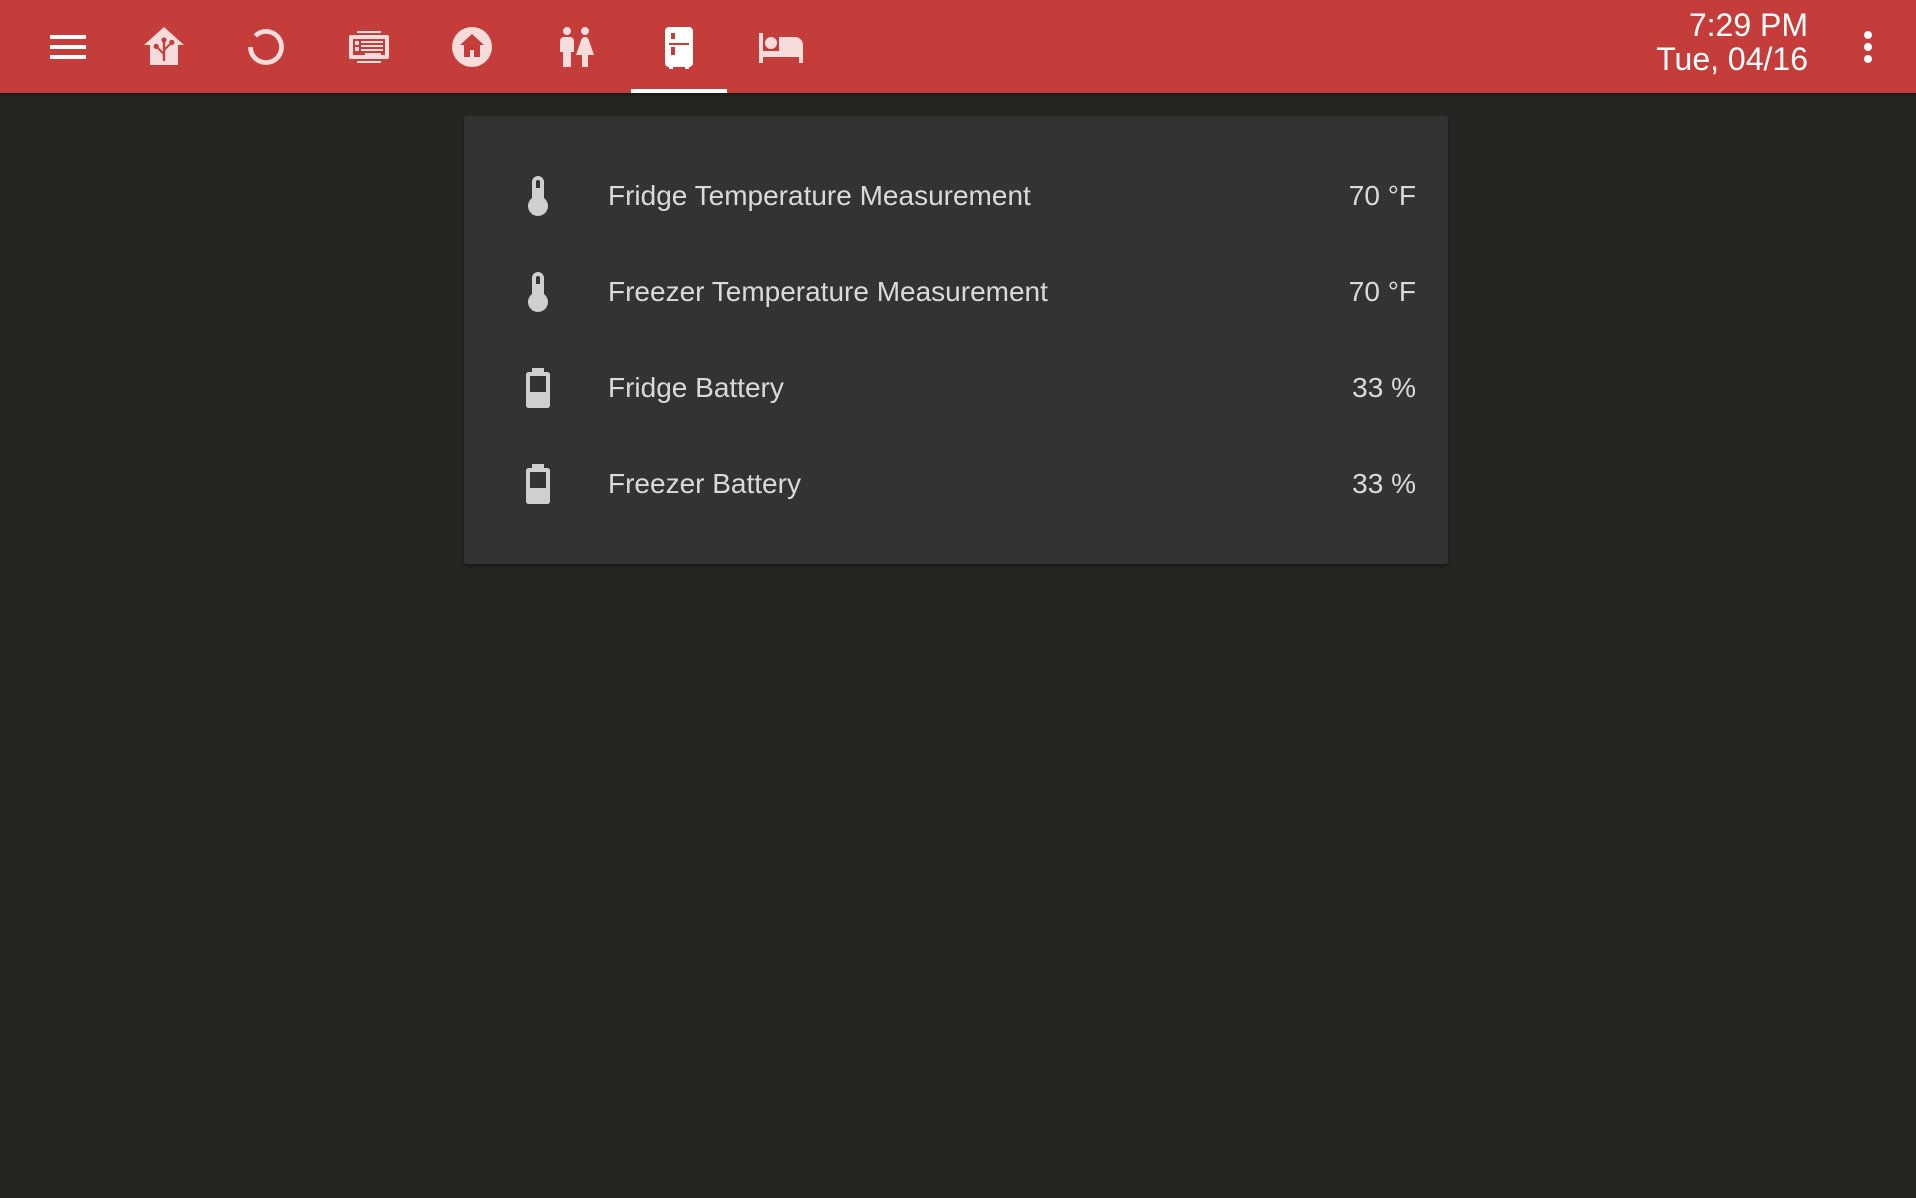 This screenshot has height=1198, width=1916. What do you see at coordinates (958, 46) in the screenshot?
I see `top-toolbar: 7:29 PM Tue, 04/16` at bounding box center [958, 46].